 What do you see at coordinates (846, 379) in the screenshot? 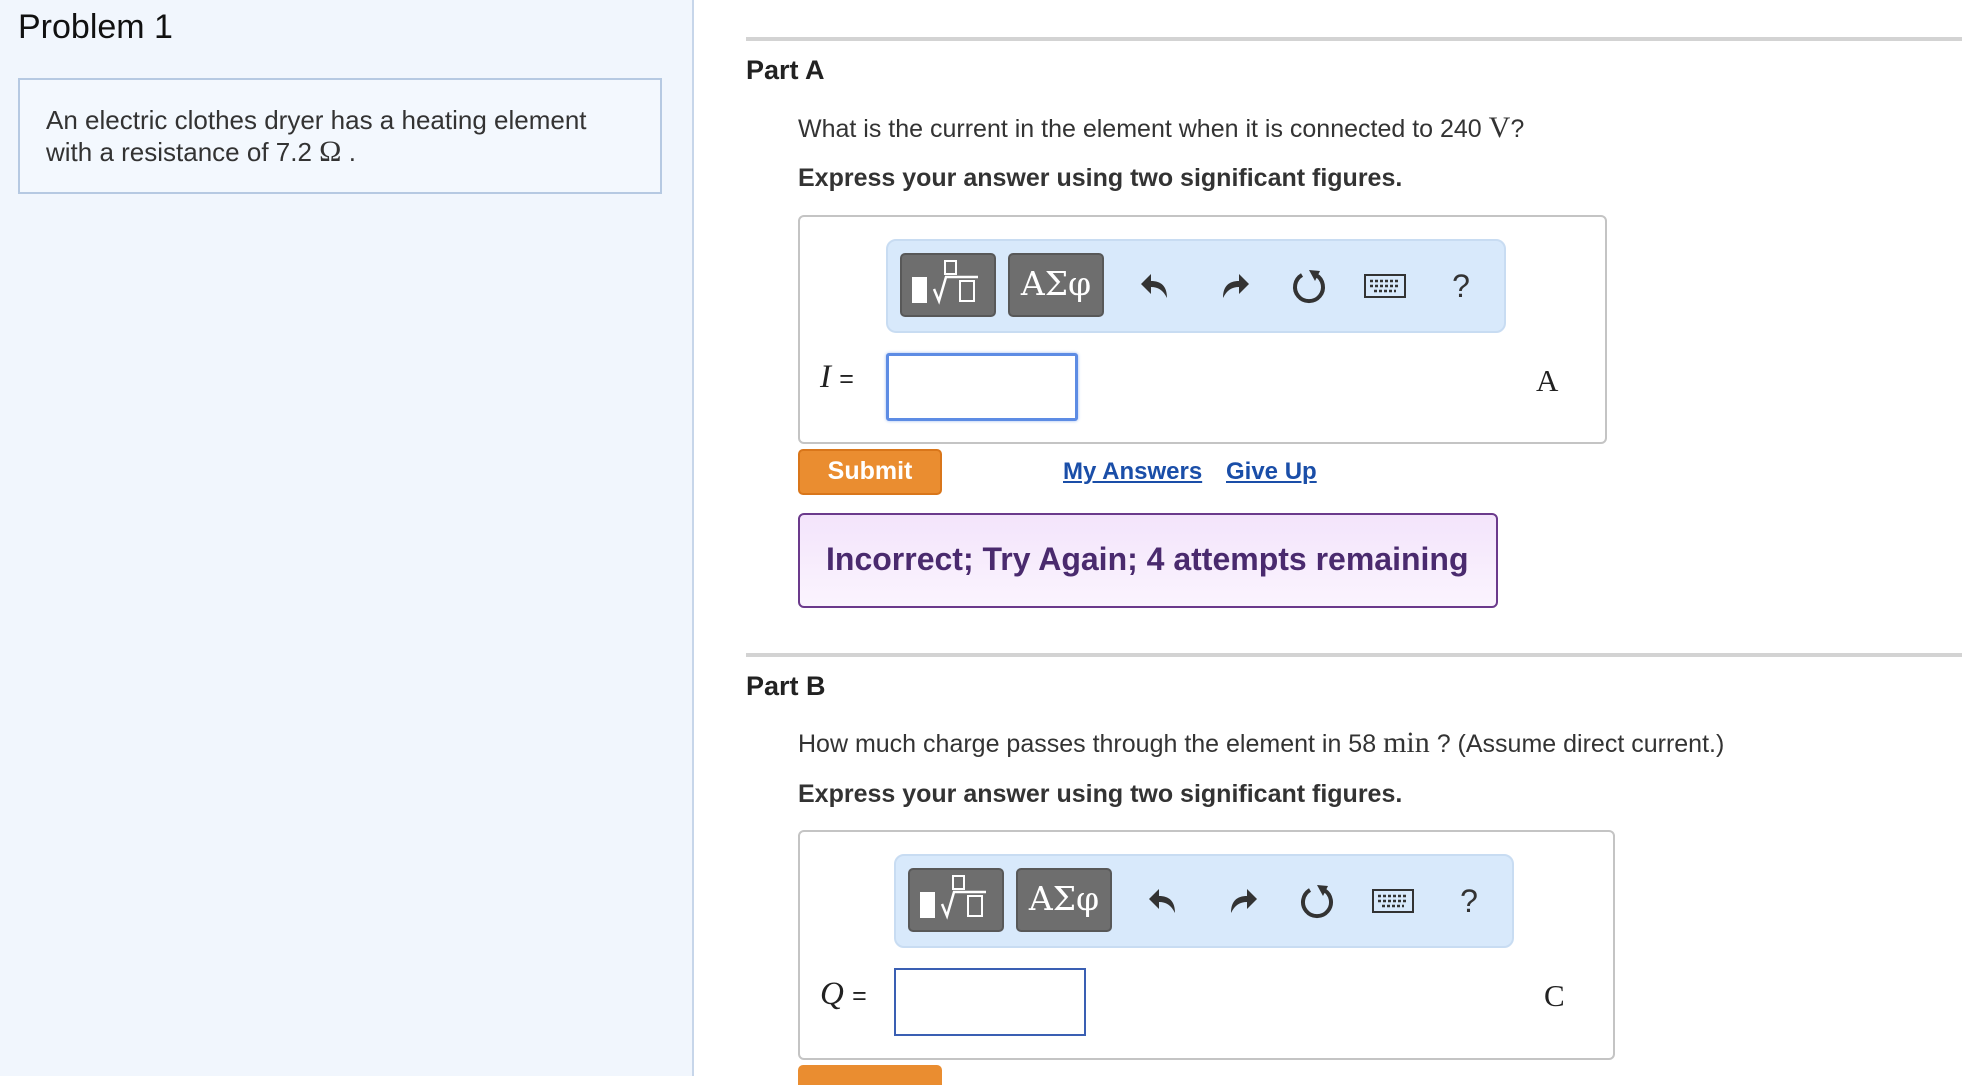
I see `part-a-equals: =` at bounding box center [846, 379].